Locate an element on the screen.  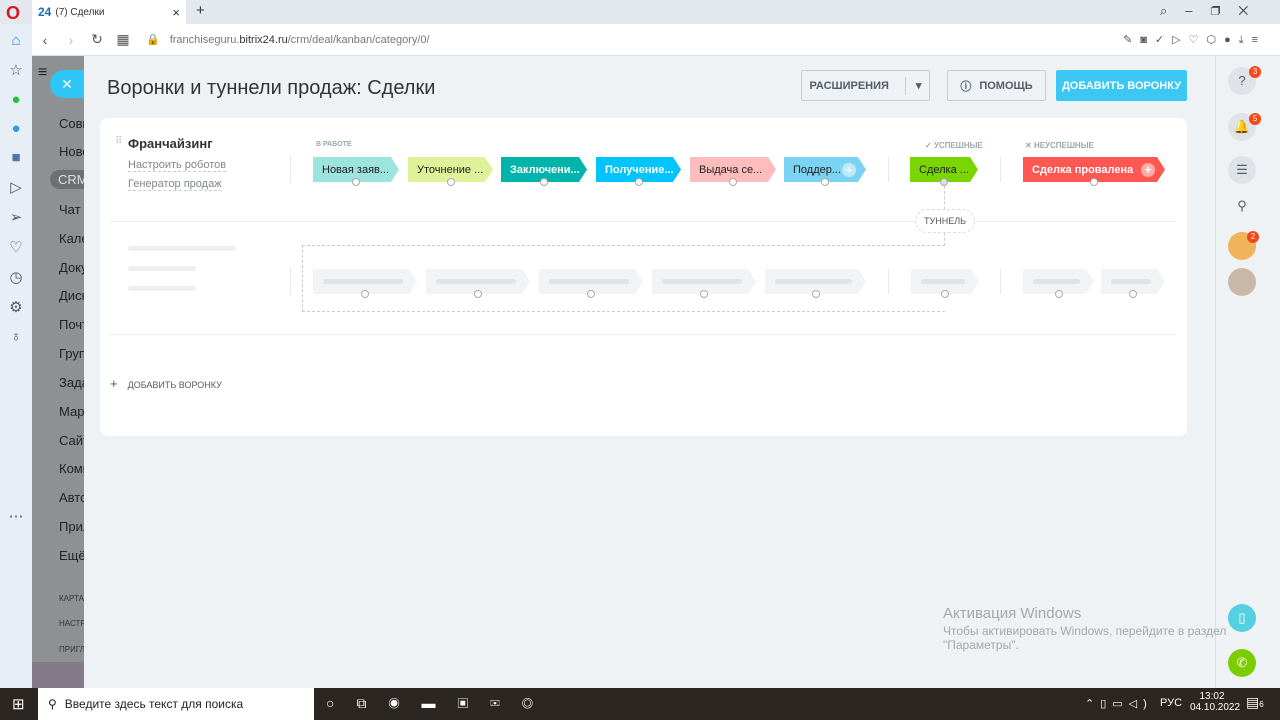
notifications-badge: 5 is located at coordinates (1255, 119).